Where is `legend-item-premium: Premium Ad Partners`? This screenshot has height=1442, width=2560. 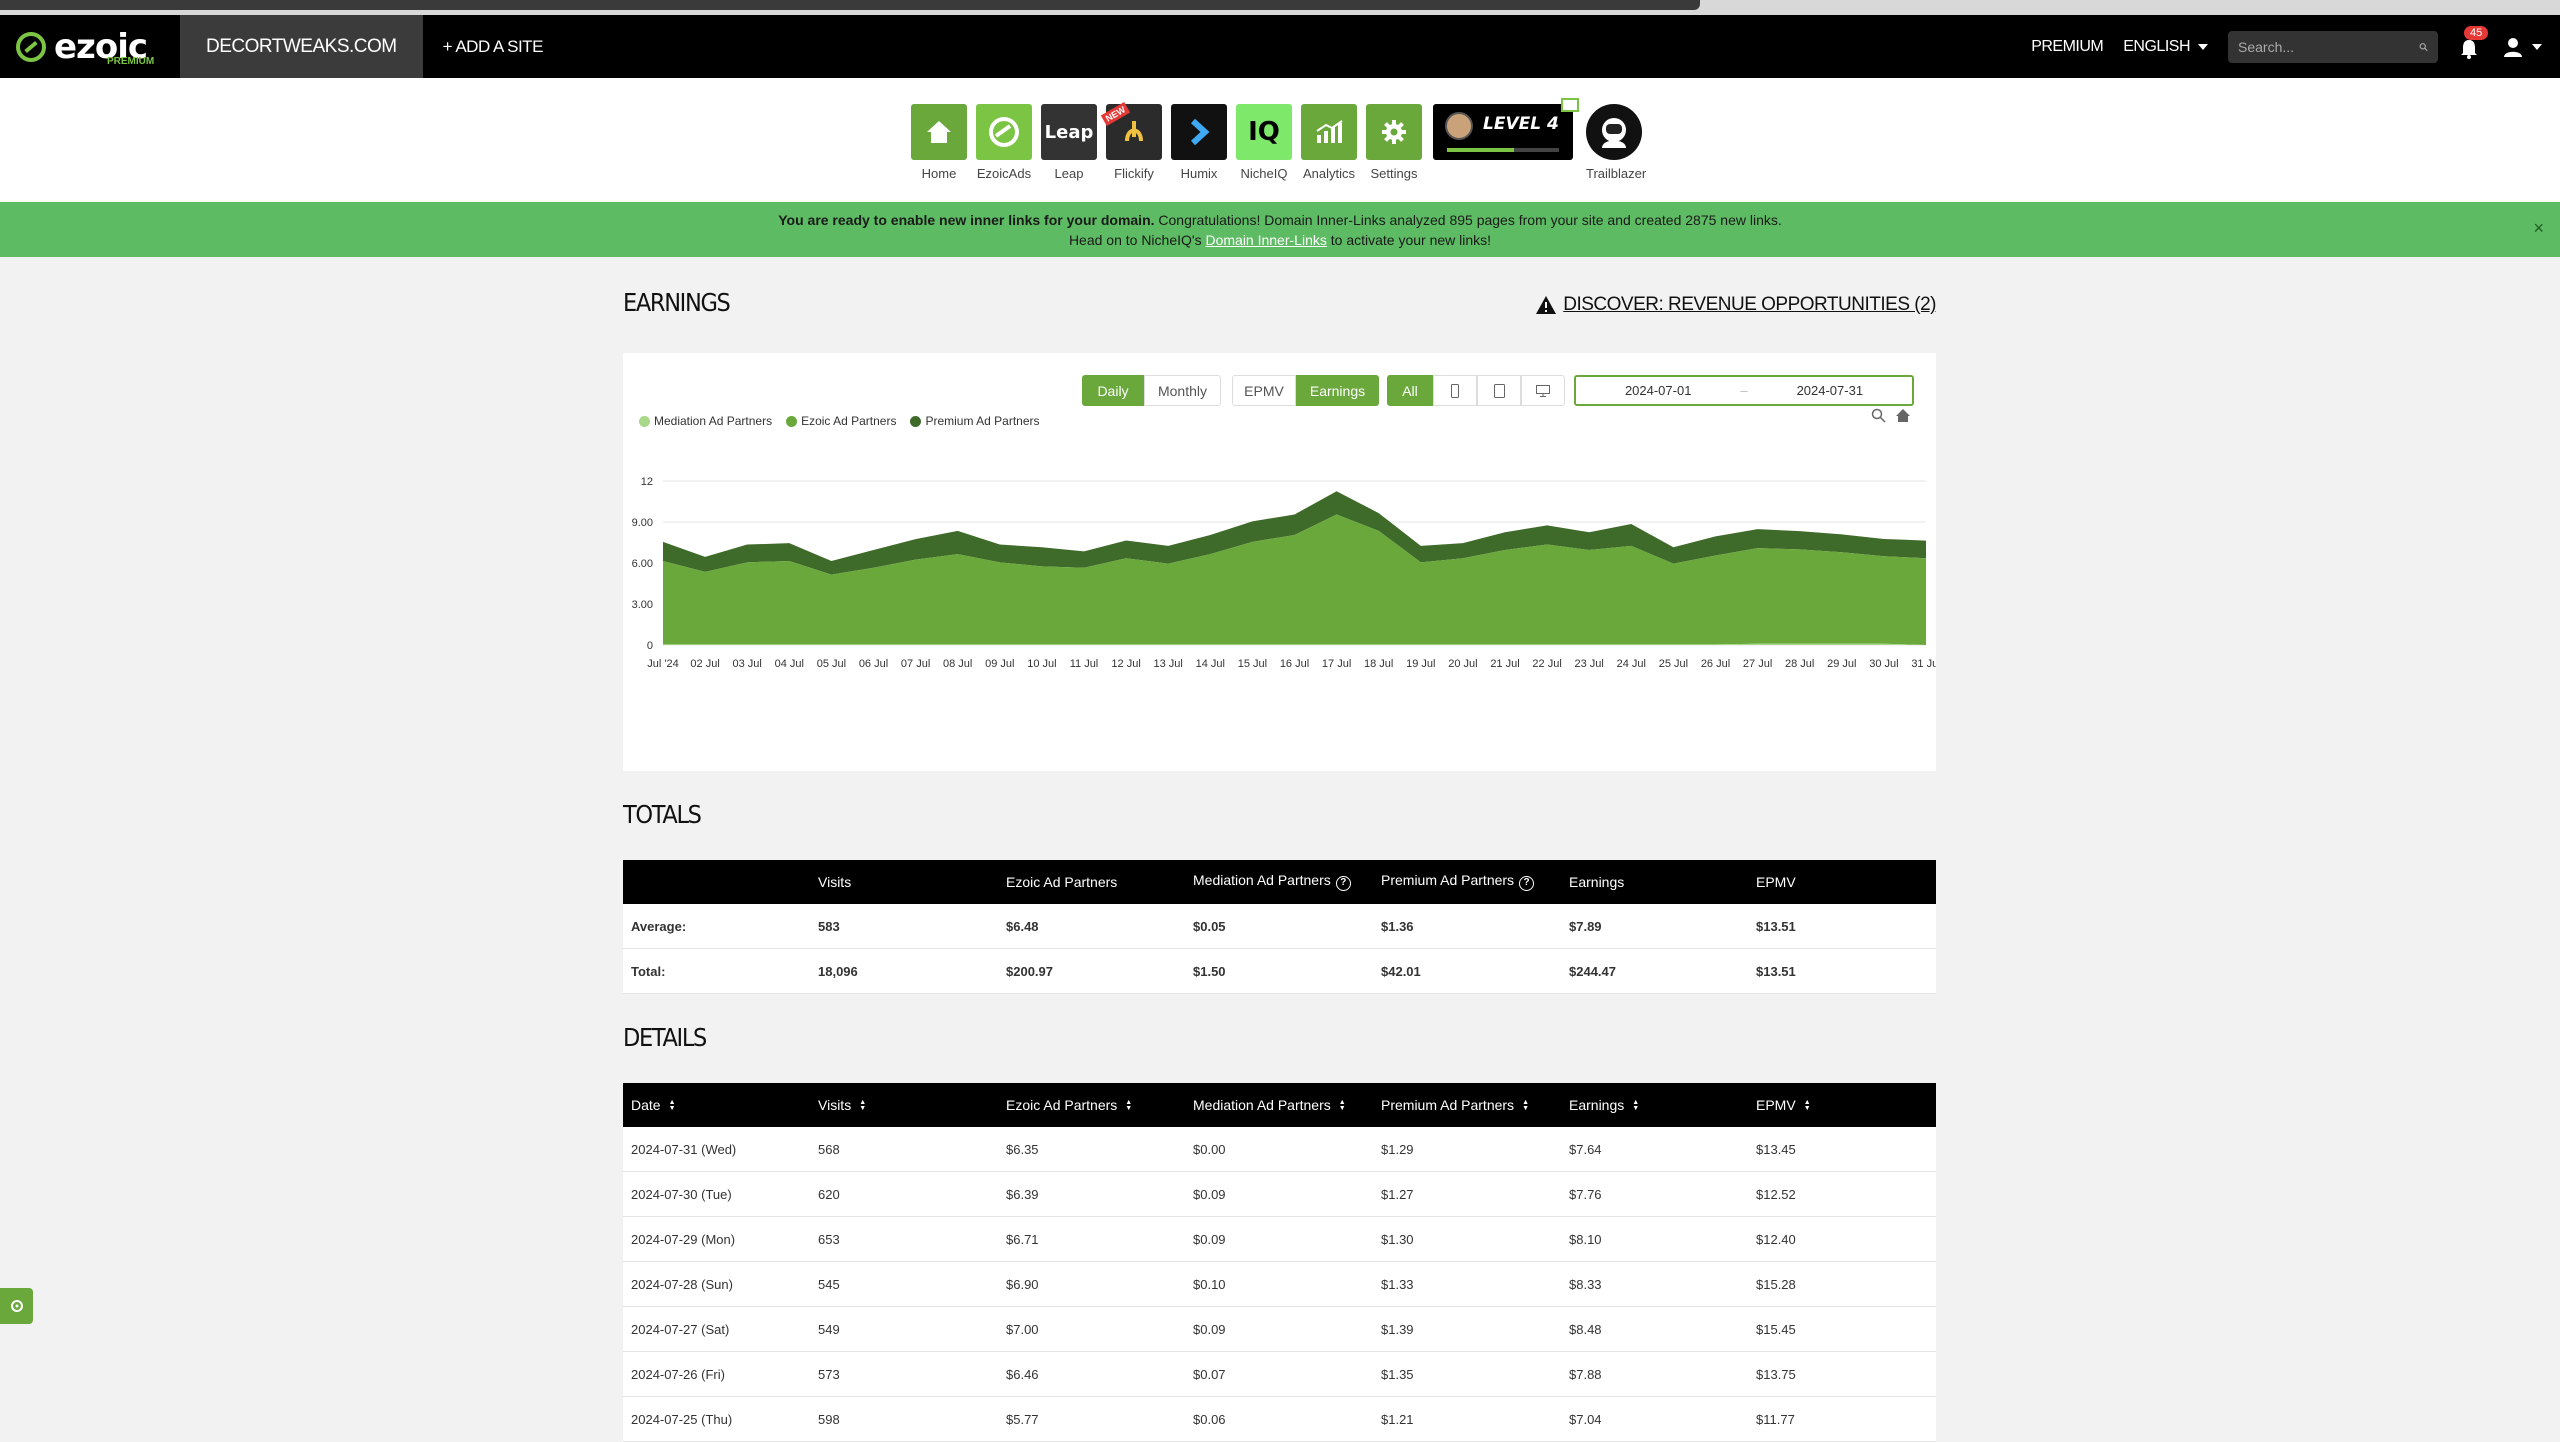
legend-item-premium: Premium Ad Partners is located at coordinates (975, 421).